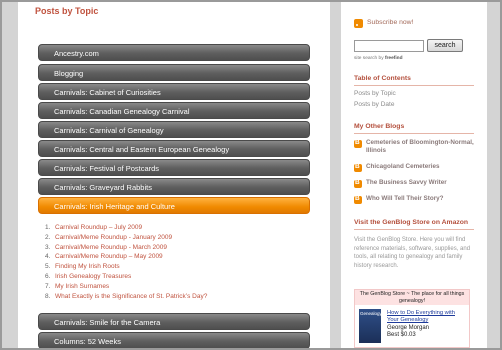 This screenshot has width=502, height=350. What do you see at coordinates (401, 335) in the screenshot?
I see `book-price: Best $0.03` at bounding box center [401, 335].